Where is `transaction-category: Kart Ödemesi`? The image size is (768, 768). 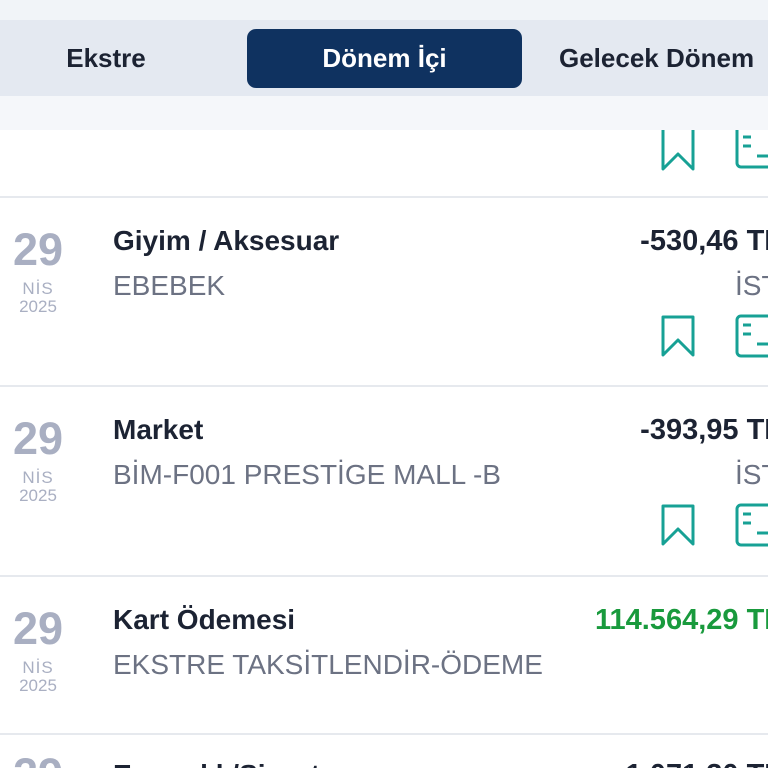 transaction-category: Kart Ödemesi is located at coordinates (204, 619).